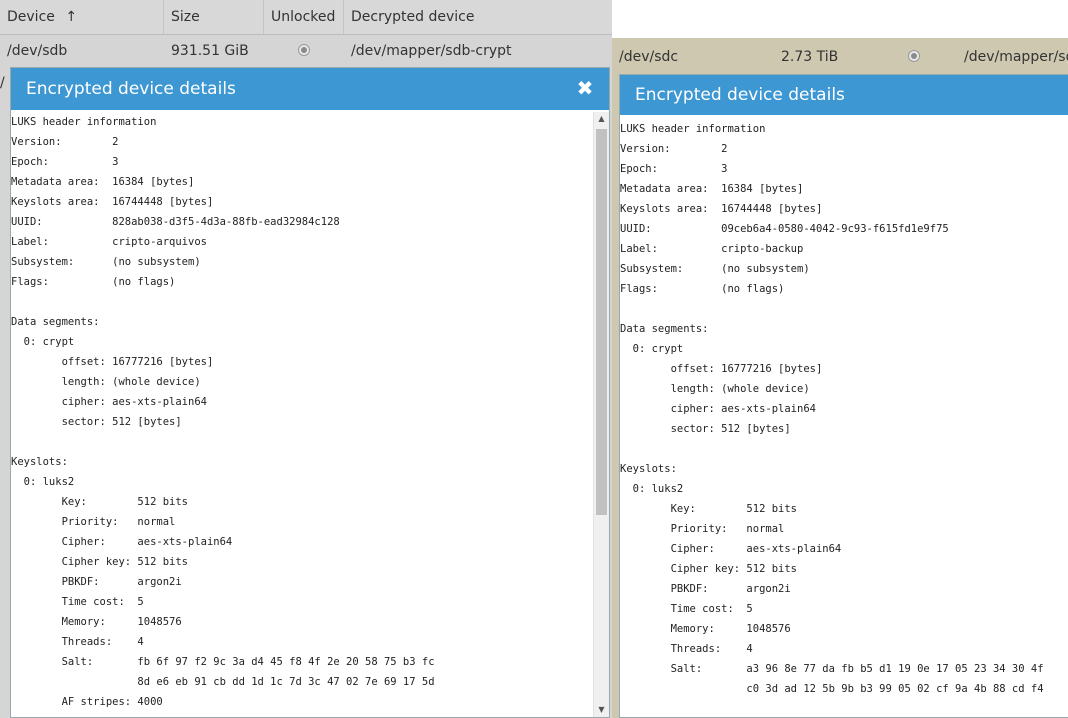 The width and height of the screenshot is (1068, 718). What do you see at coordinates (214, 17) in the screenshot?
I see `column-header-size: Size` at bounding box center [214, 17].